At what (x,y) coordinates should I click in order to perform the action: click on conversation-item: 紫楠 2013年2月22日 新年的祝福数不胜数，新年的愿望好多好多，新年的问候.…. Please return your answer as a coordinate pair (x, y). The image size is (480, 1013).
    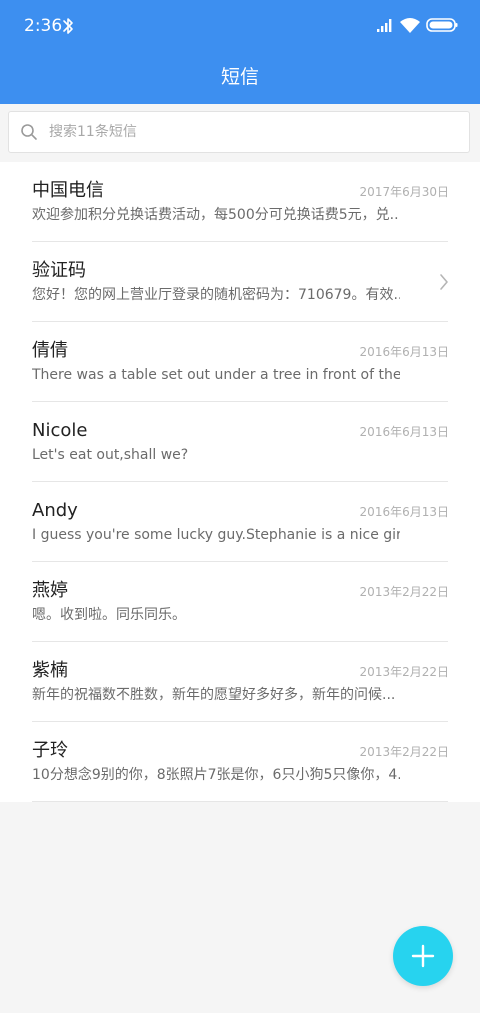
    Looking at the image, I should click on (240, 682).